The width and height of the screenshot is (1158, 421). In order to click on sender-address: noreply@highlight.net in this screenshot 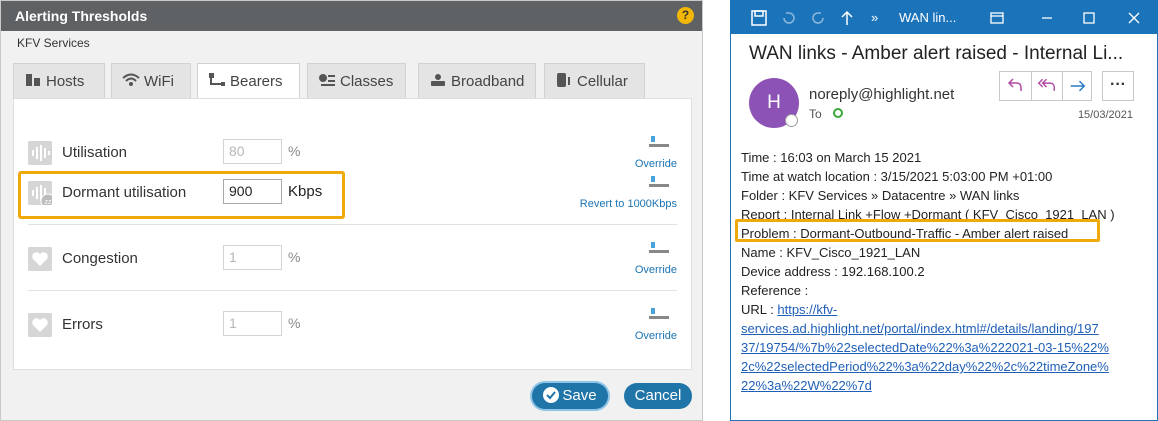, I will do `click(881, 94)`.